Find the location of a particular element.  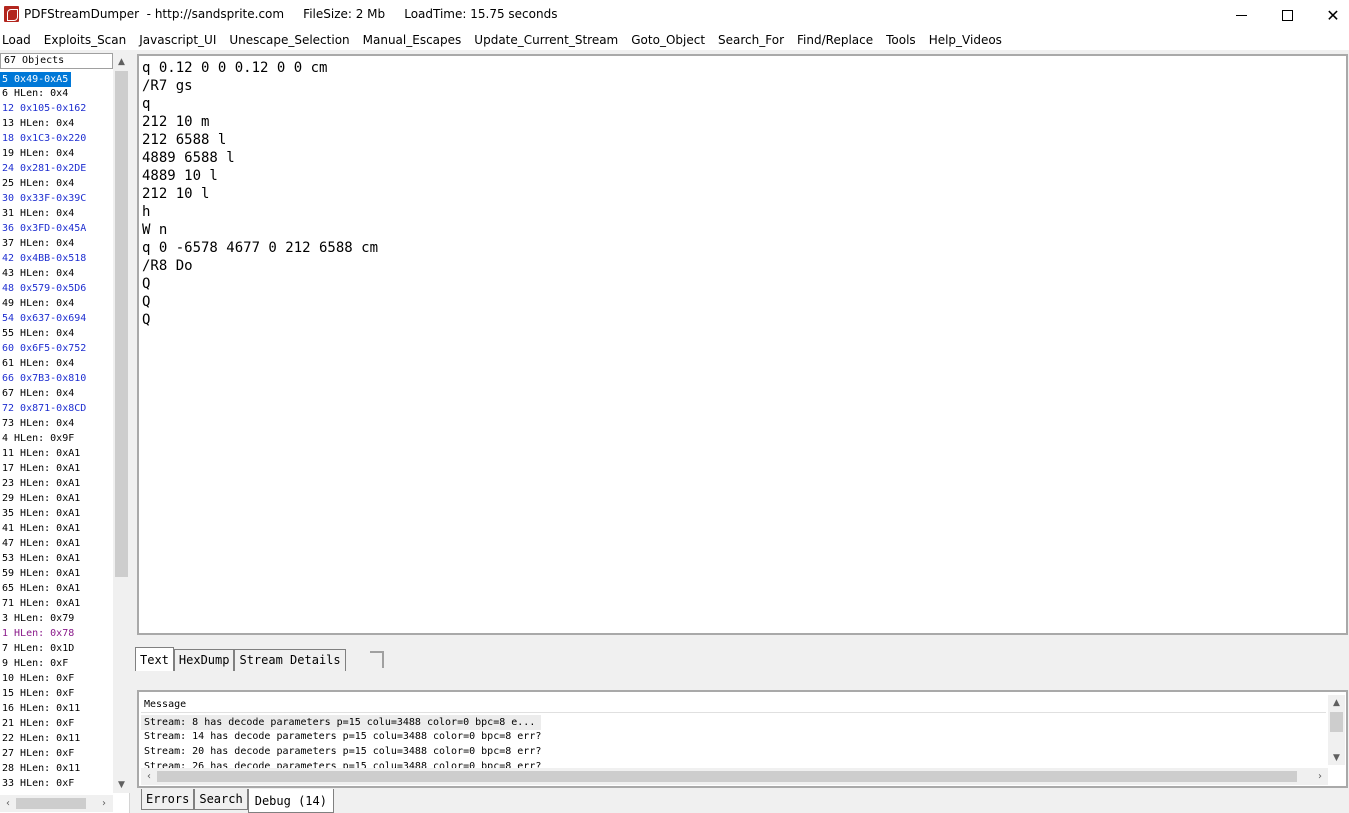

menu-unescape-selection: Unescape_Selection is located at coordinates (288, 40).